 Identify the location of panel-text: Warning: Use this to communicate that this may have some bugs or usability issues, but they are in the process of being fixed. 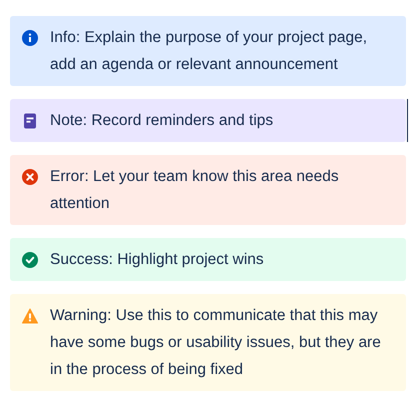
(216, 343).